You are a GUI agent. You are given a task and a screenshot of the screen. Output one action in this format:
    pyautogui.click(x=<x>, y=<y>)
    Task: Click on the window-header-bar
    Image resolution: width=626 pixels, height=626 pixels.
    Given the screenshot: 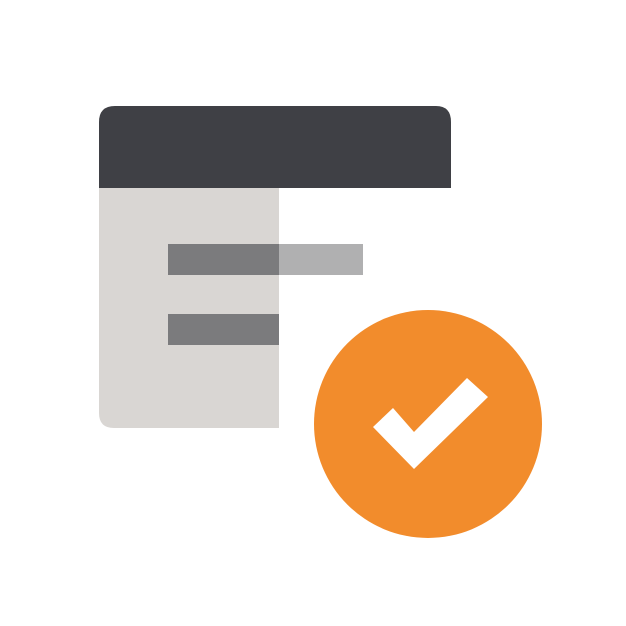 What is the action you would take?
    pyautogui.click(x=275, y=147)
    